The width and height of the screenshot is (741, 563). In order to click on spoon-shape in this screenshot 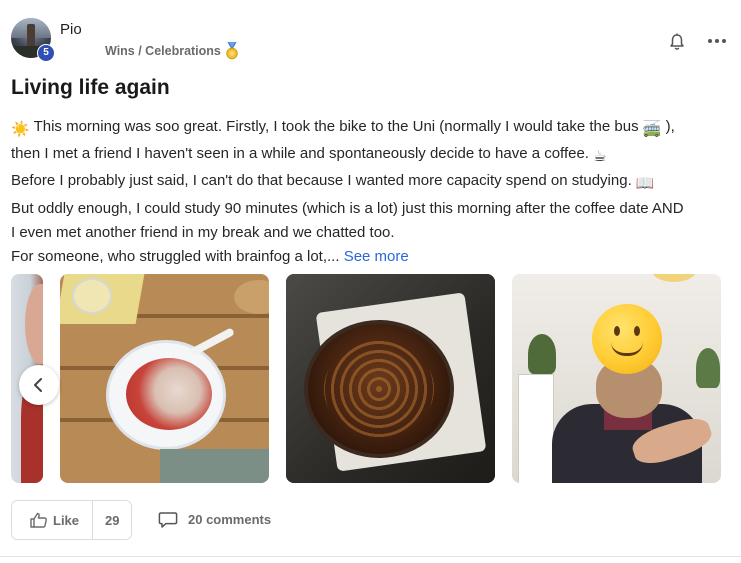, I will do `click(212, 342)`.